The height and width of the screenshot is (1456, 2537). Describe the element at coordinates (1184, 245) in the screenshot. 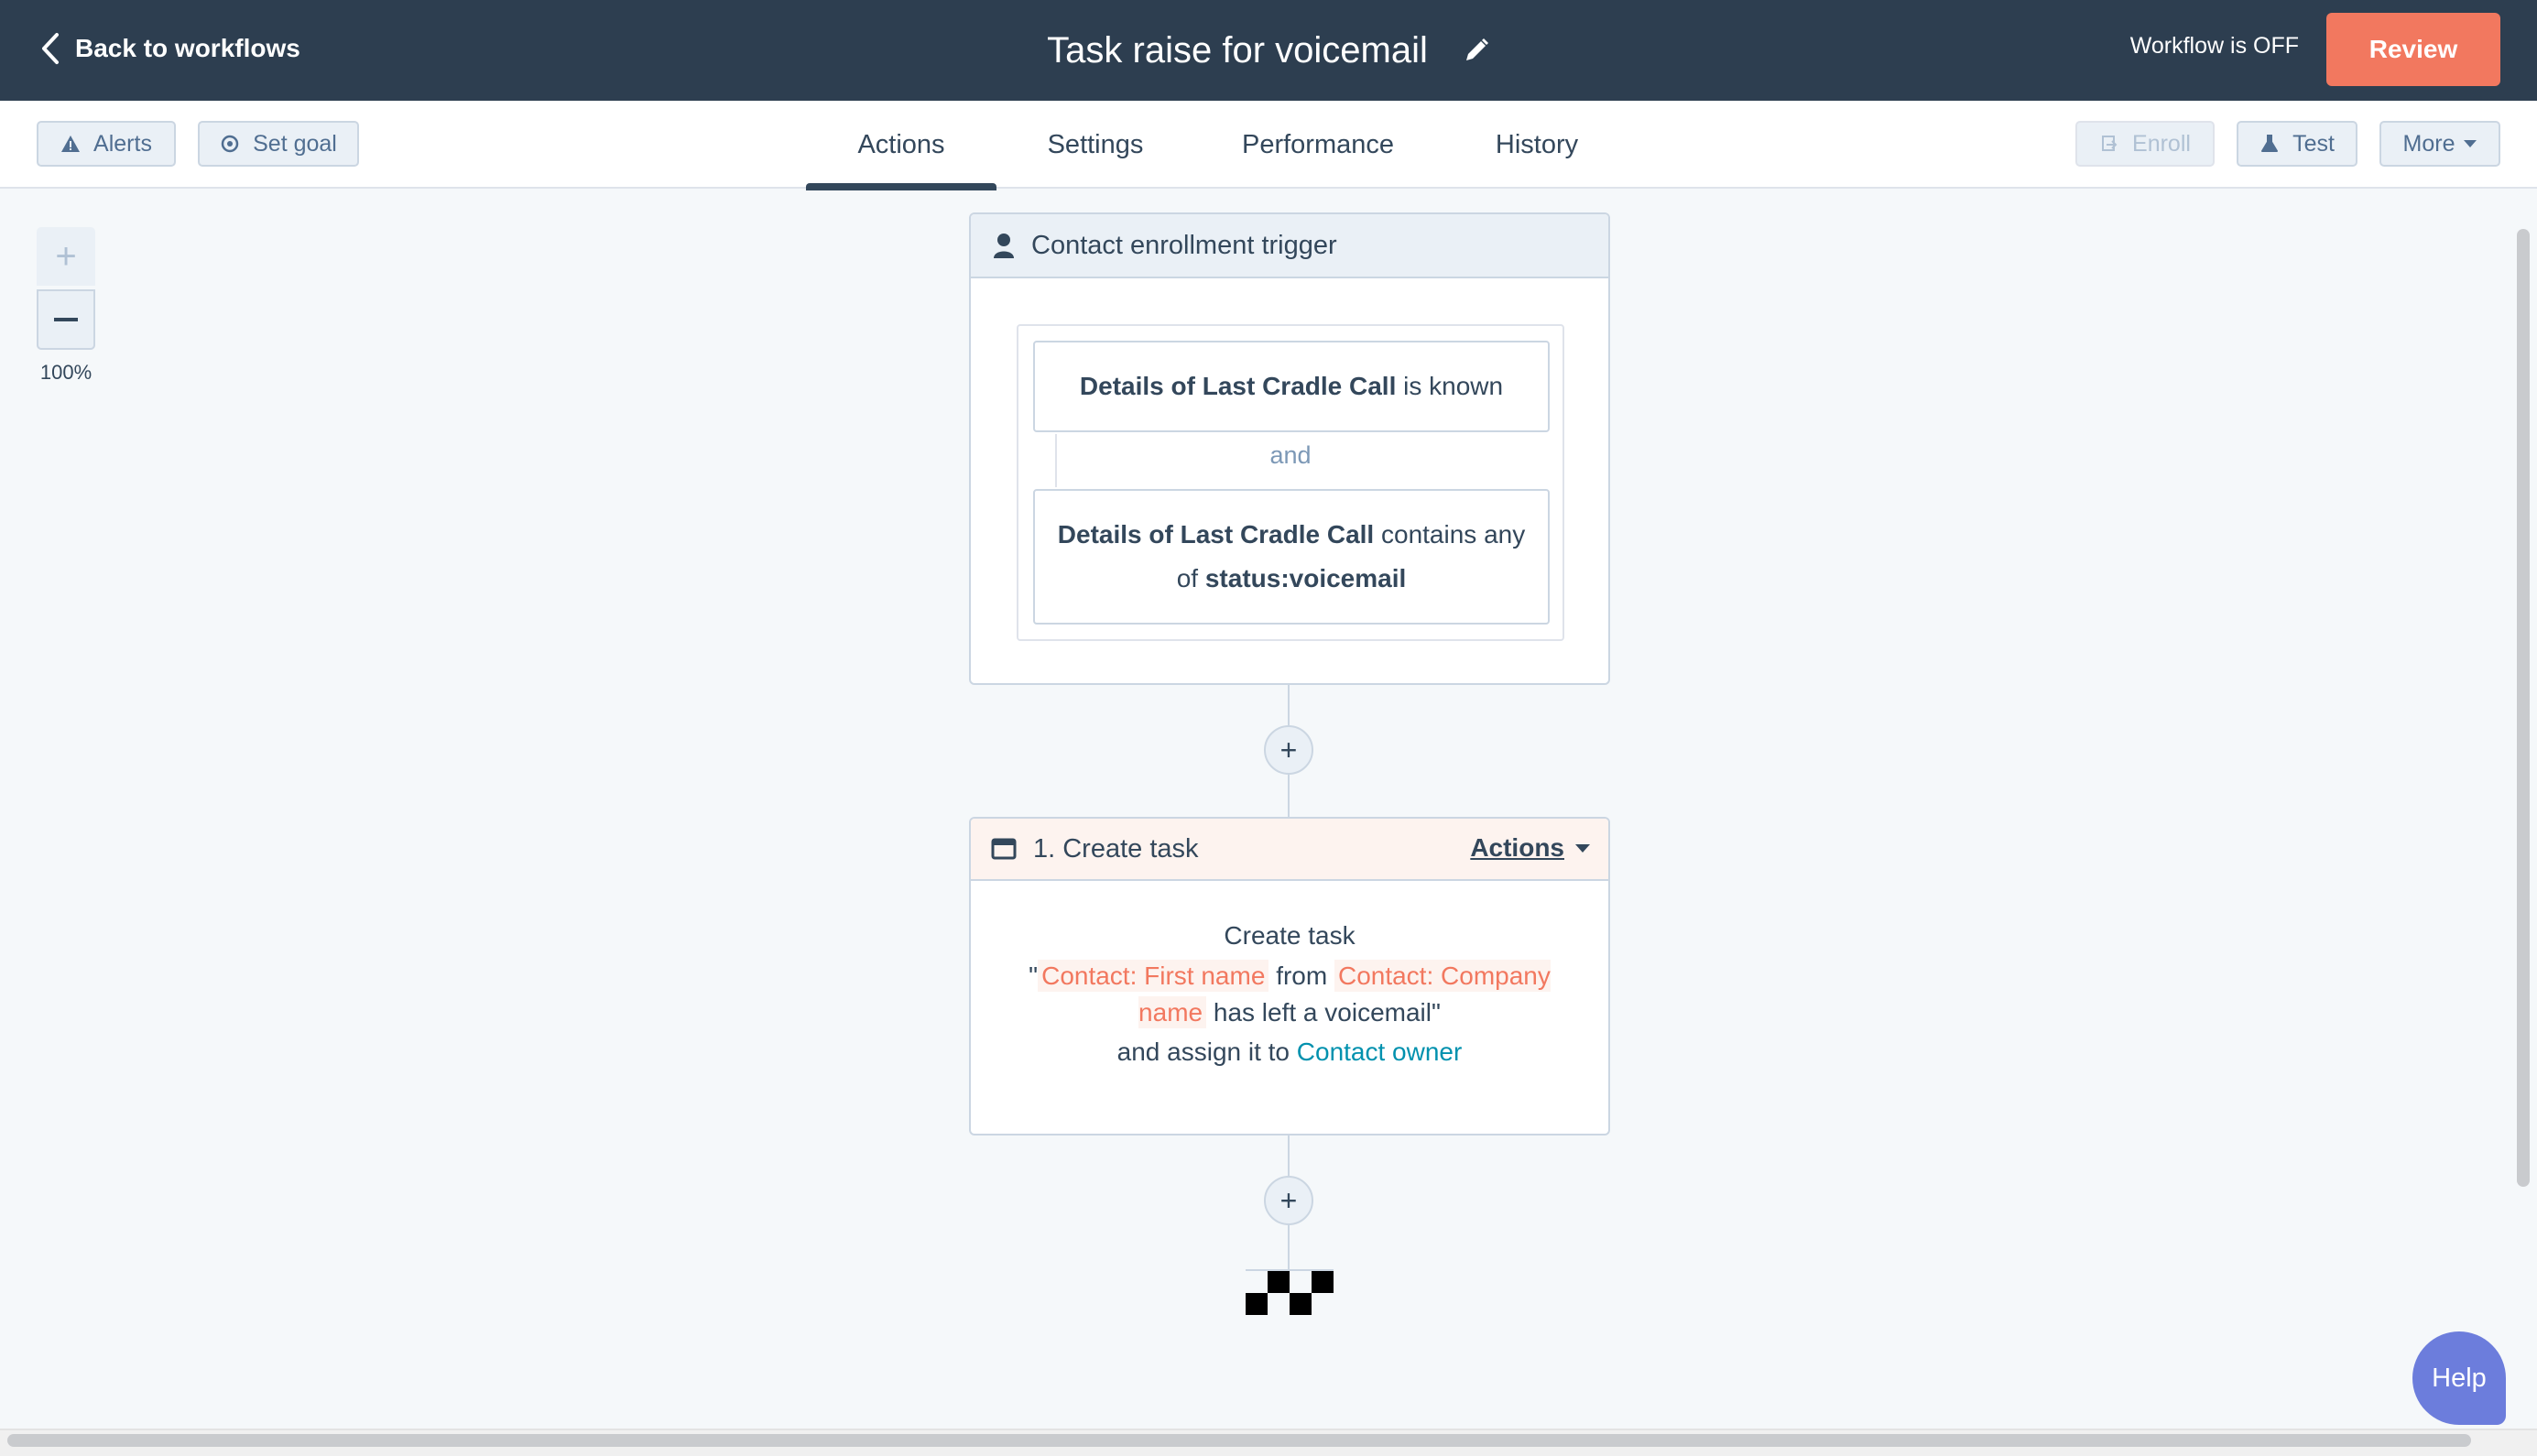

I see `trigger-title: Contact enrollment trigger` at that location.